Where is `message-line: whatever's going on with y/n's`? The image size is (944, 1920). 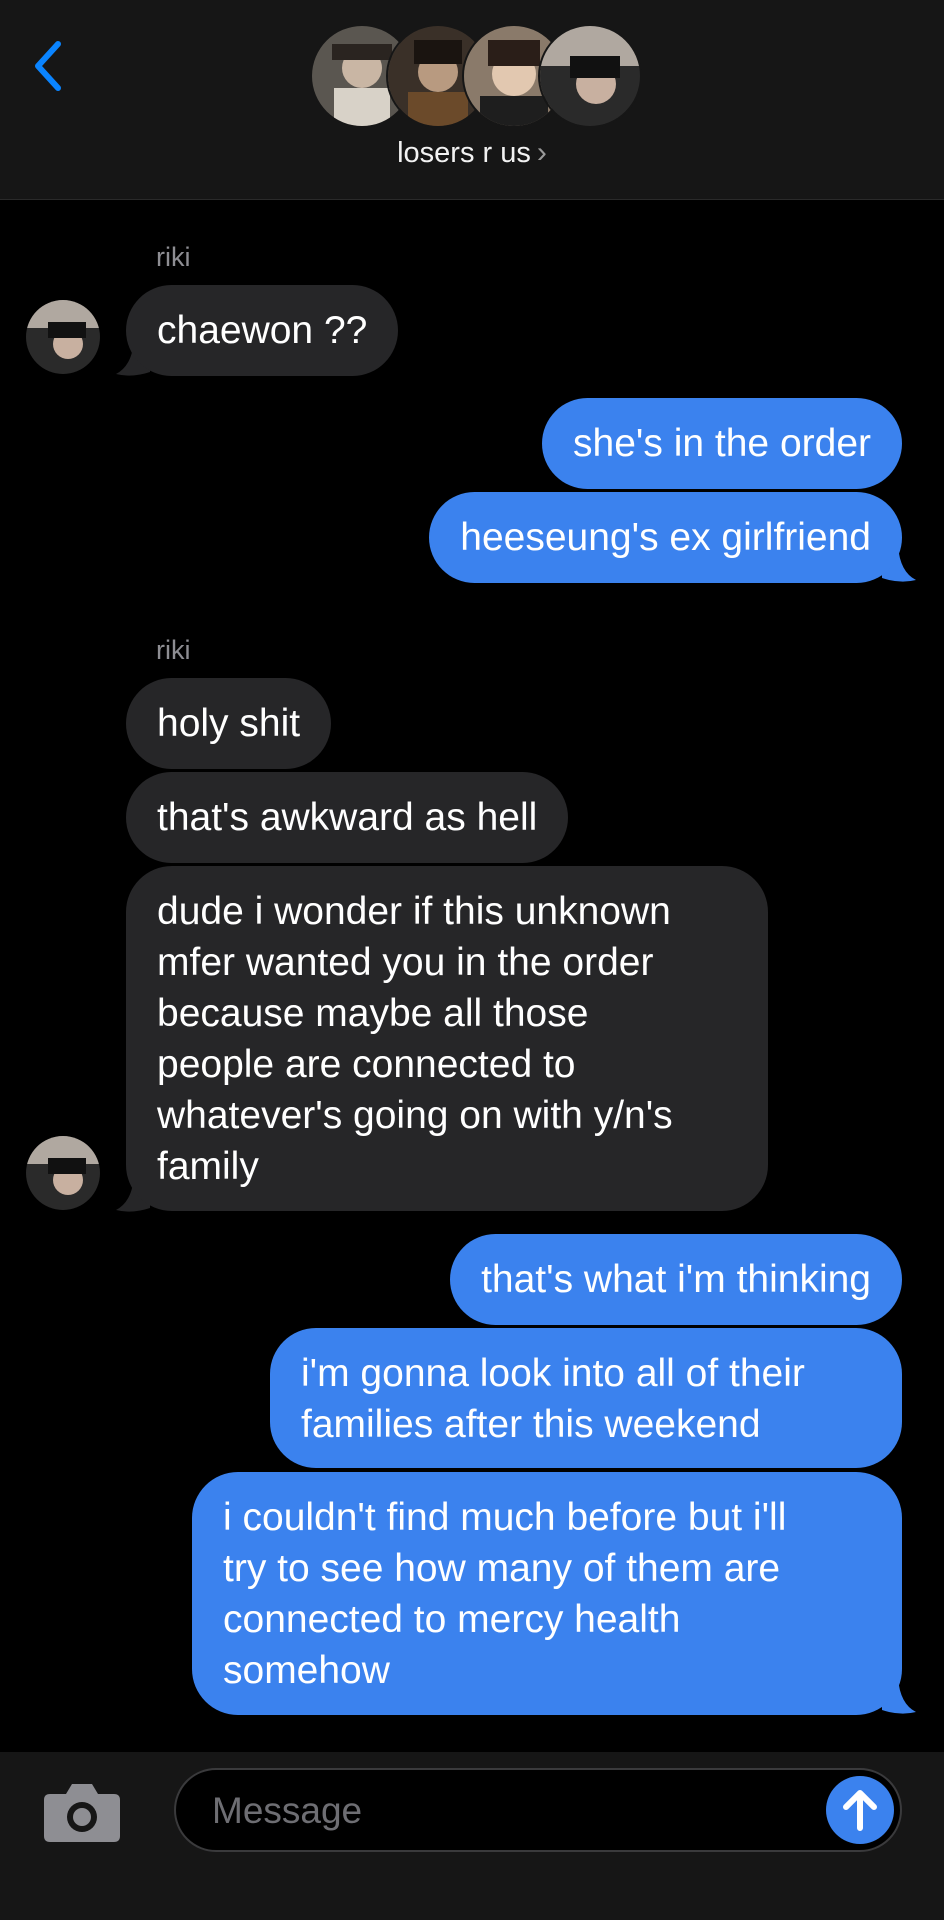 message-line: whatever's going on with y/n's is located at coordinates (415, 1115).